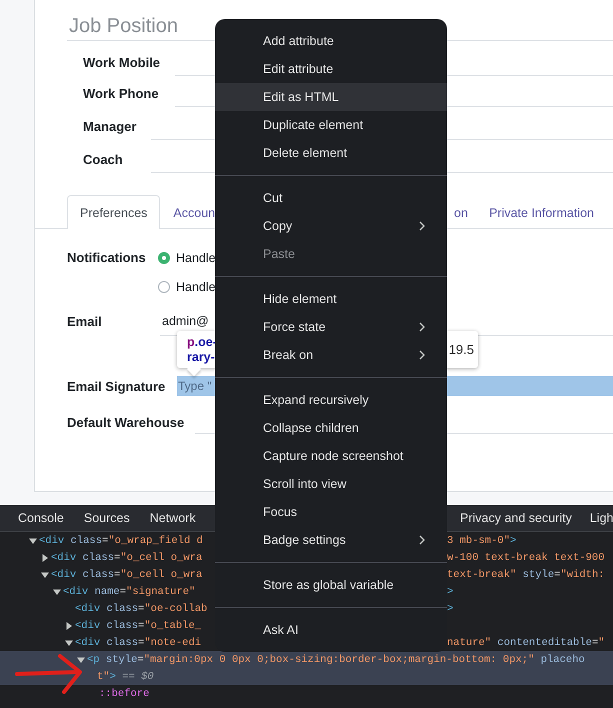 Image resolution: width=613 pixels, height=708 pixels. I want to click on devtools-tab: Network, so click(172, 518).